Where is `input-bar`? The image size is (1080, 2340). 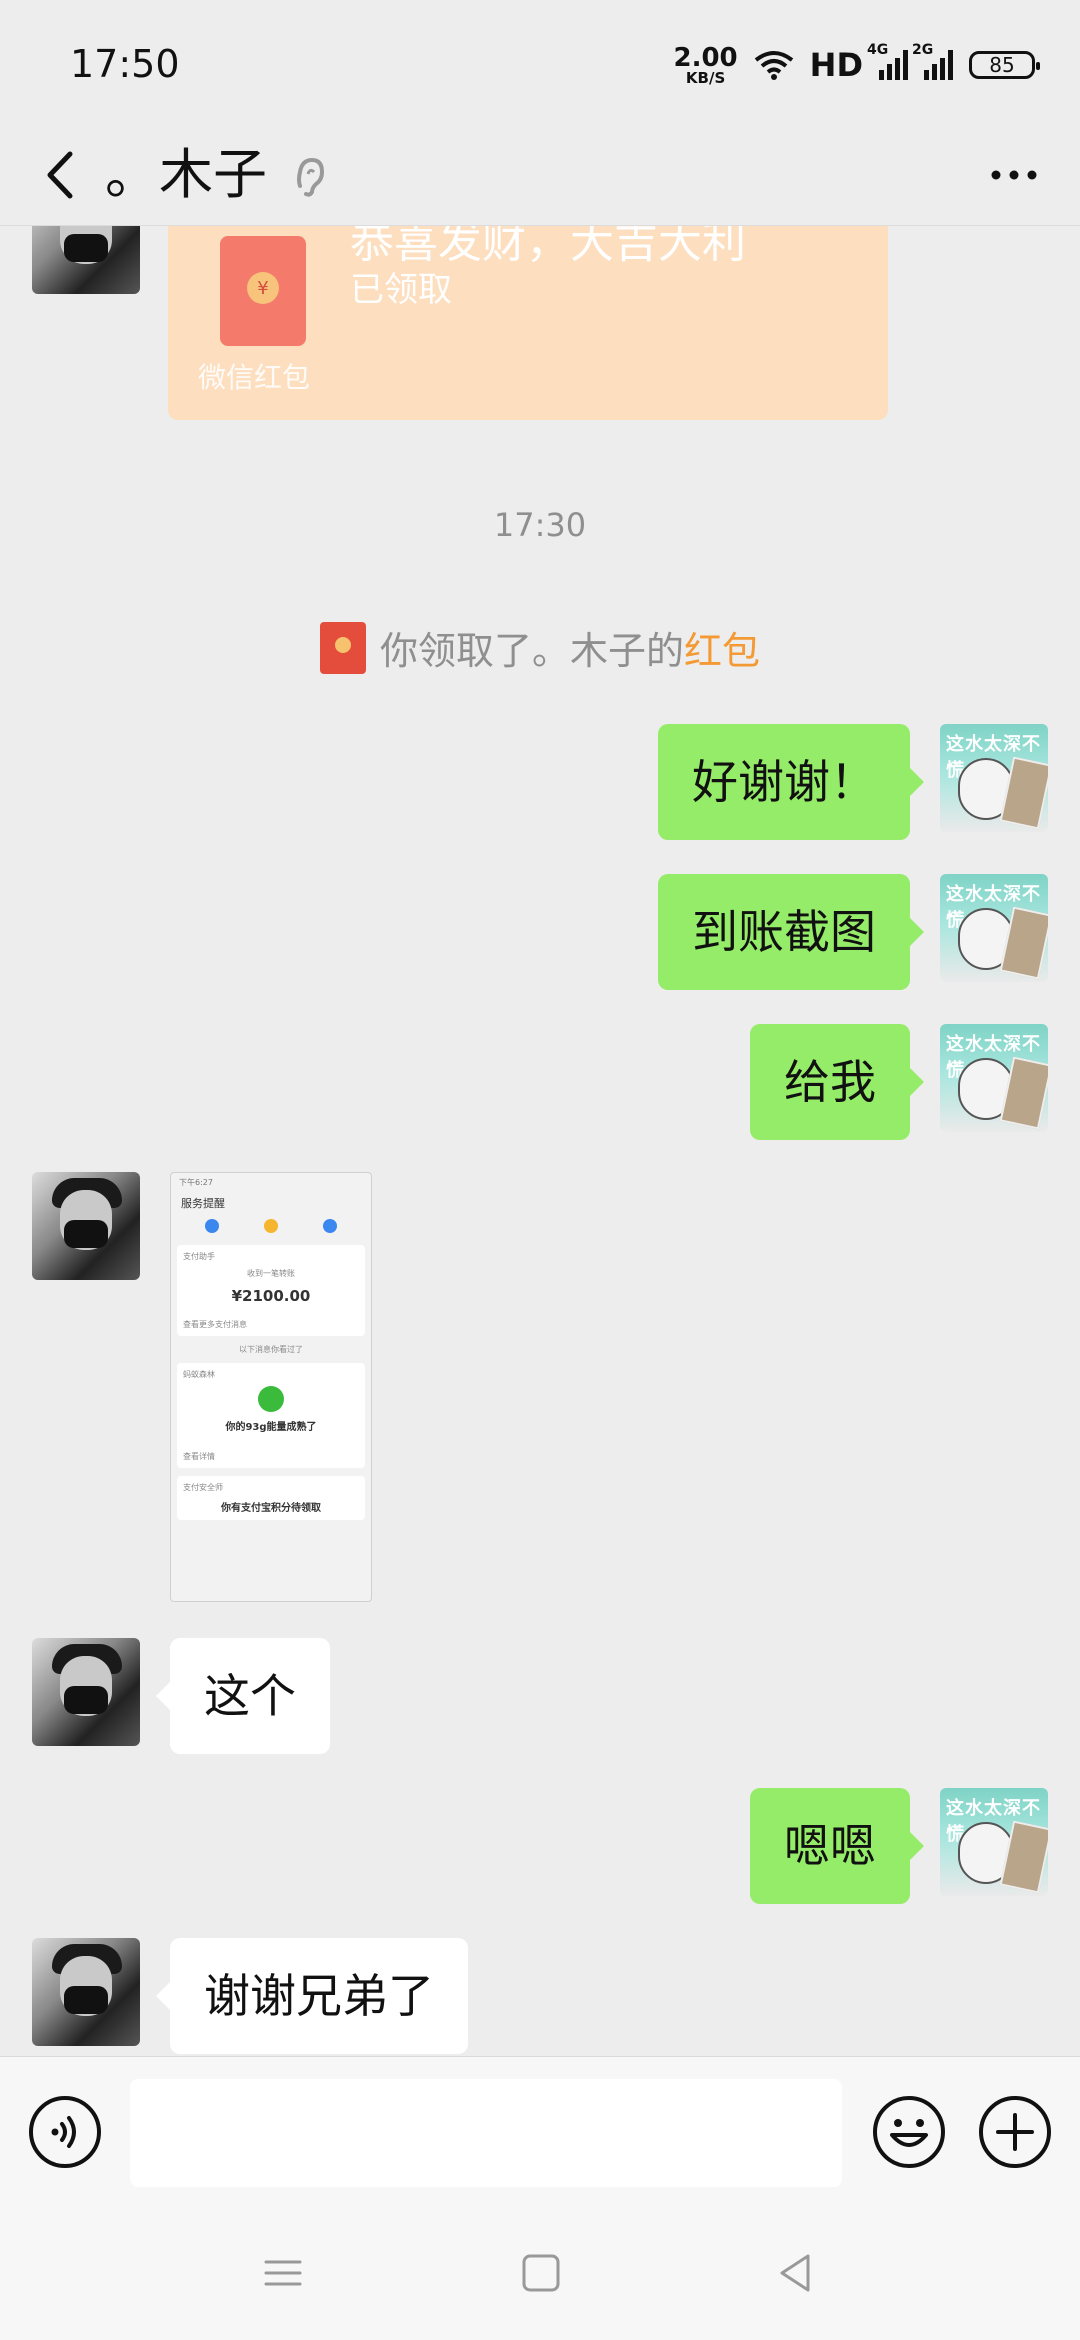 input-bar is located at coordinates (540, 2131).